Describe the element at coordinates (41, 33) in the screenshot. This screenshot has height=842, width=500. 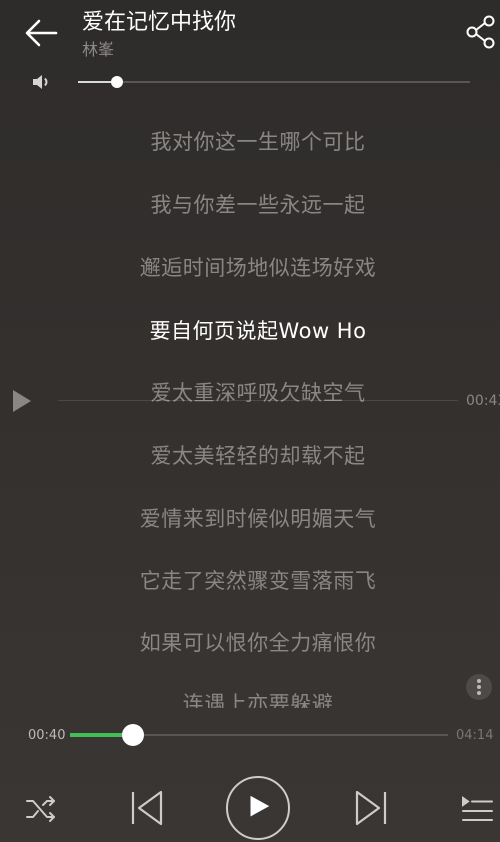
I see `back-arrow-icon` at that location.